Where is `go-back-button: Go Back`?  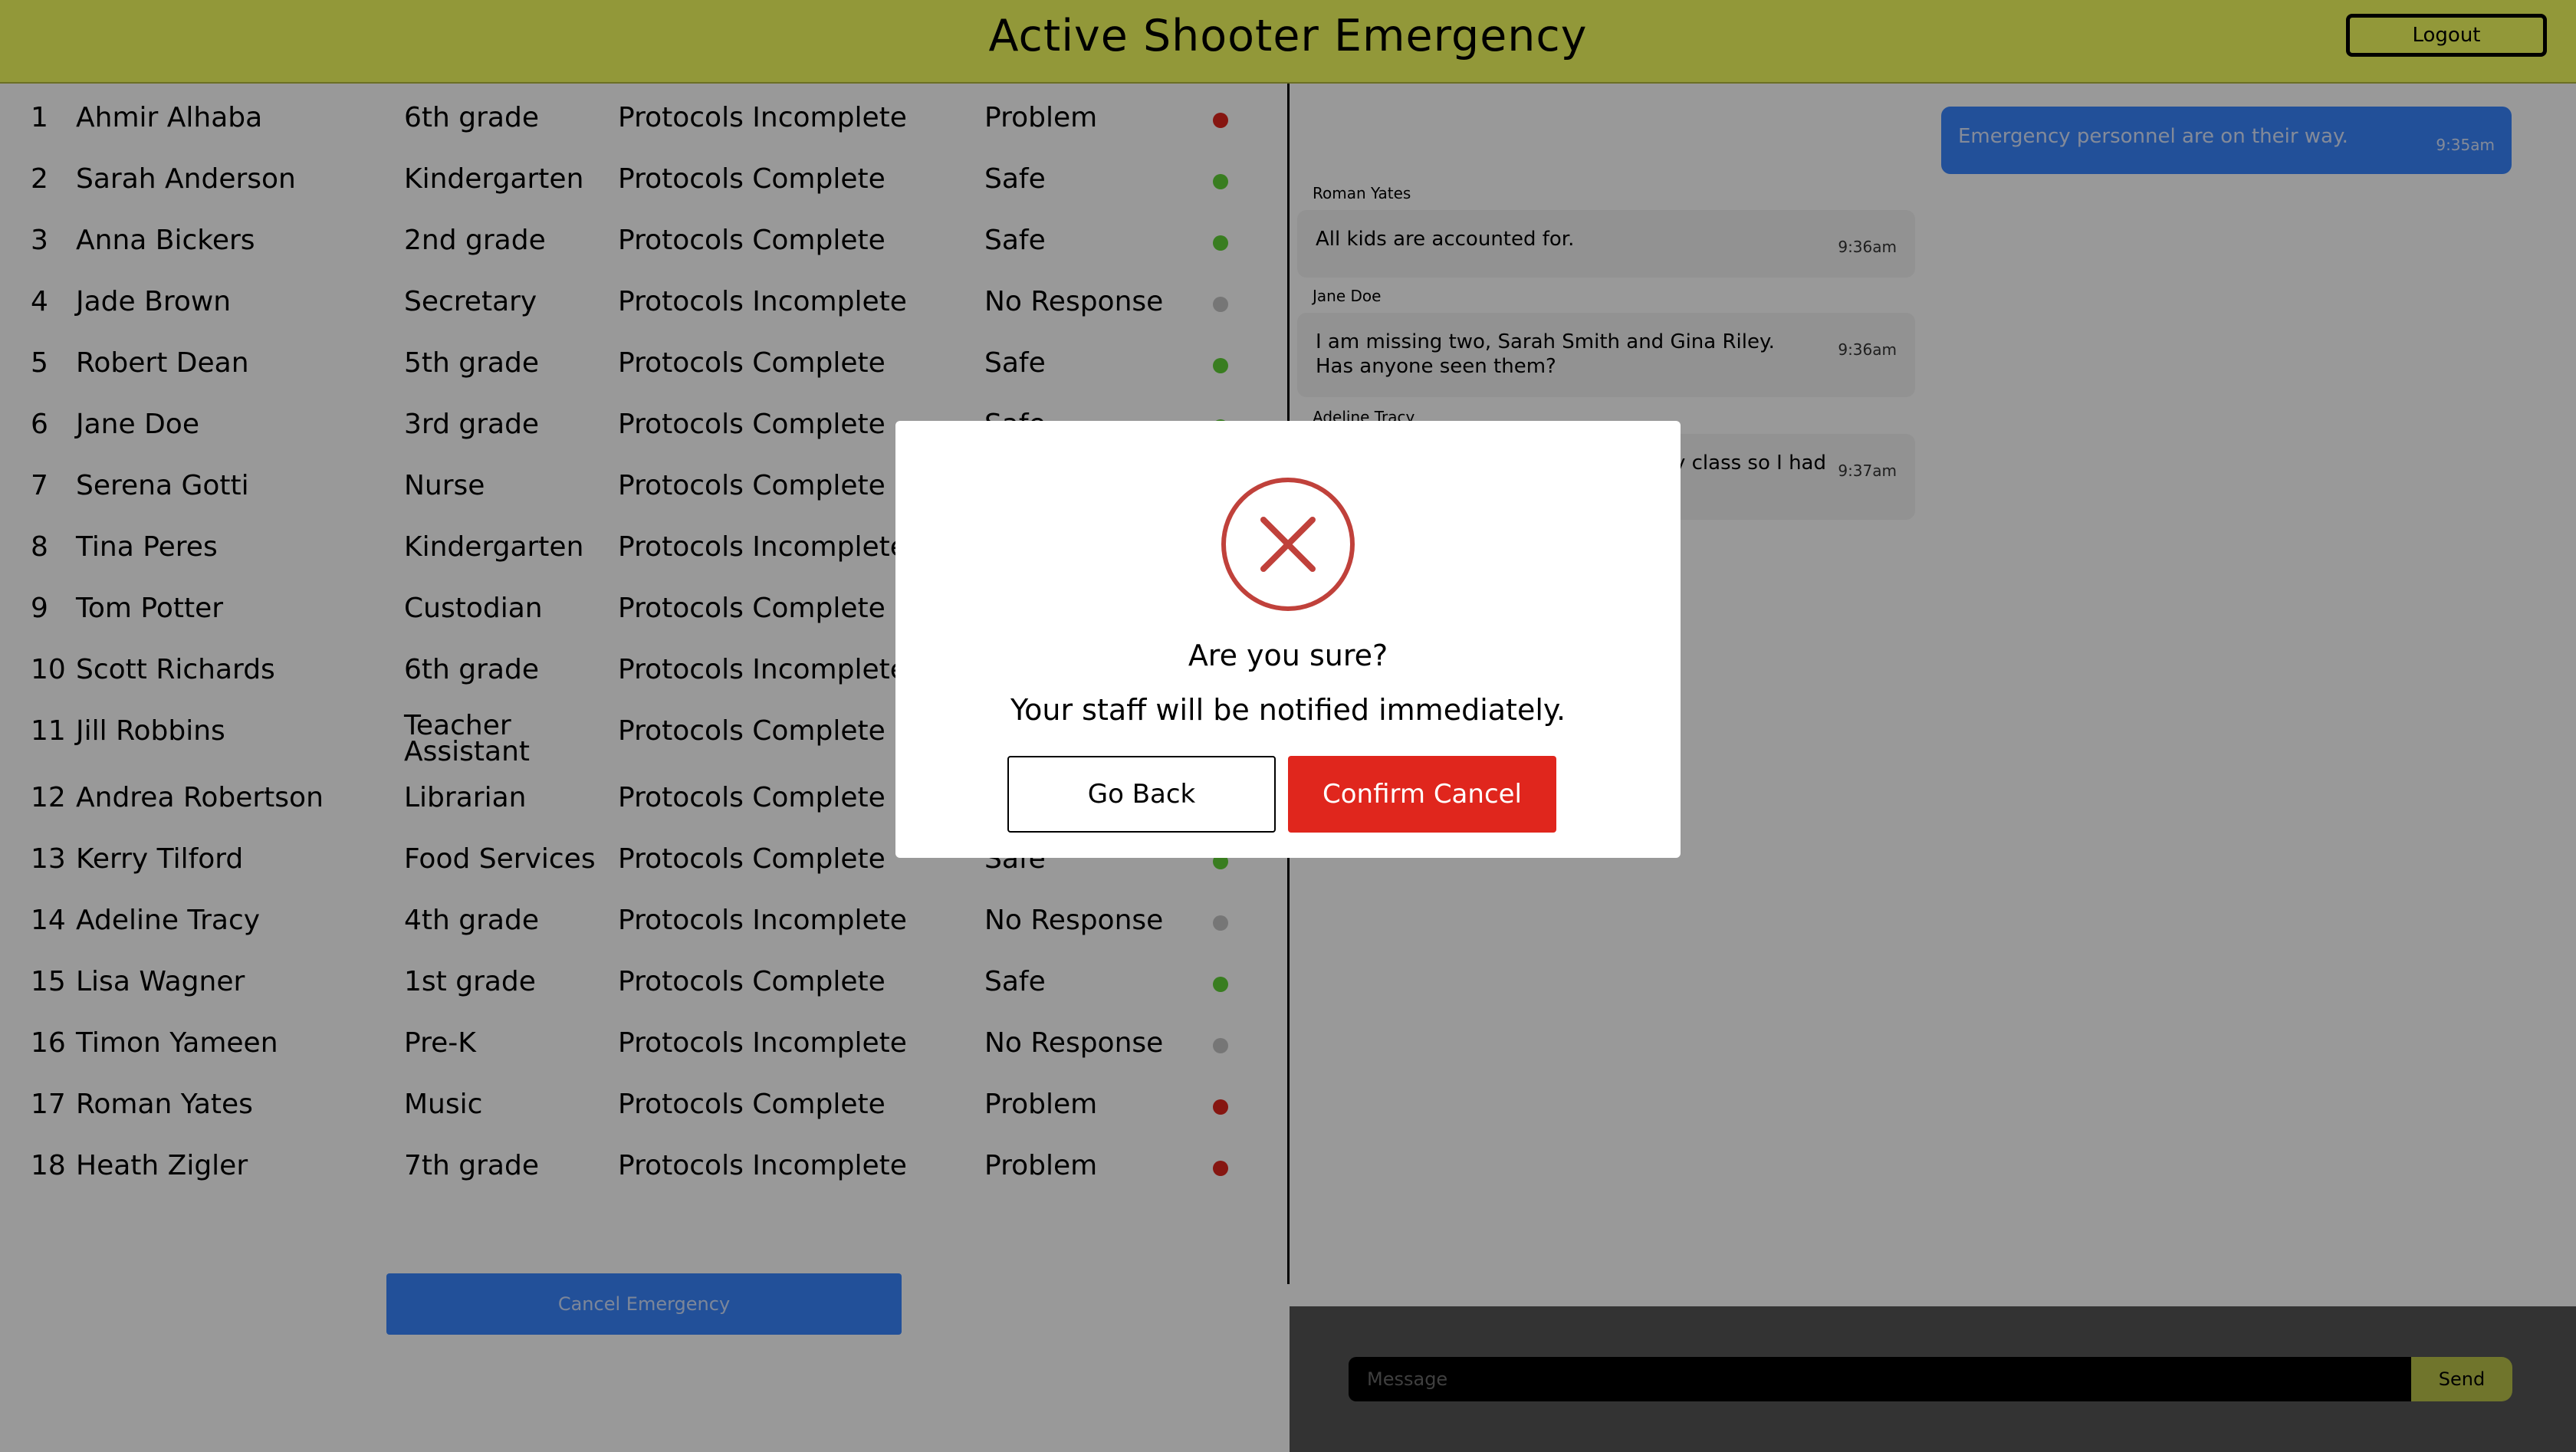
go-back-button: Go Back is located at coordinates (1142, 794).